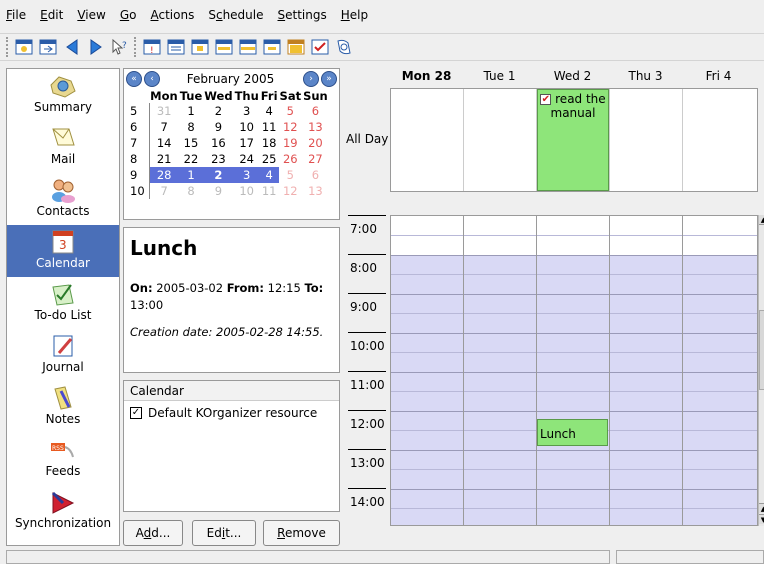 Image resolution: width=764 pixels, height=564 pixels. I want to click on day-header-fri: Fri 4, so click(718, 76).